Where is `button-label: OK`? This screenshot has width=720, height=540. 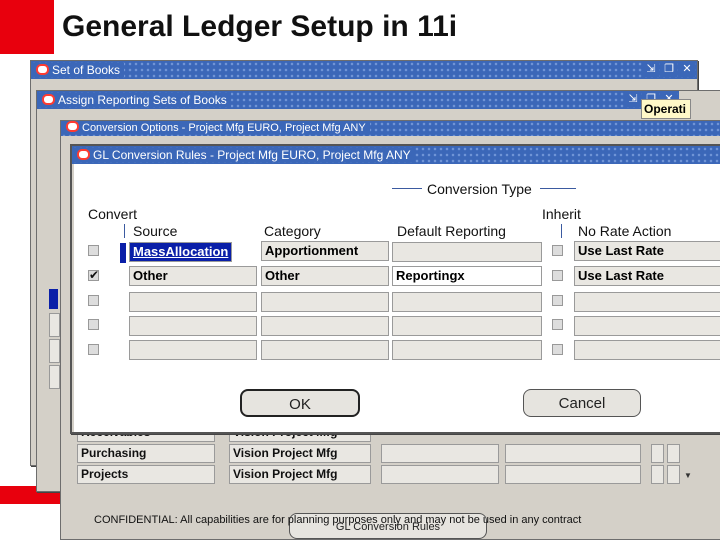
button-label: OK is located at coordinates (300, 404).